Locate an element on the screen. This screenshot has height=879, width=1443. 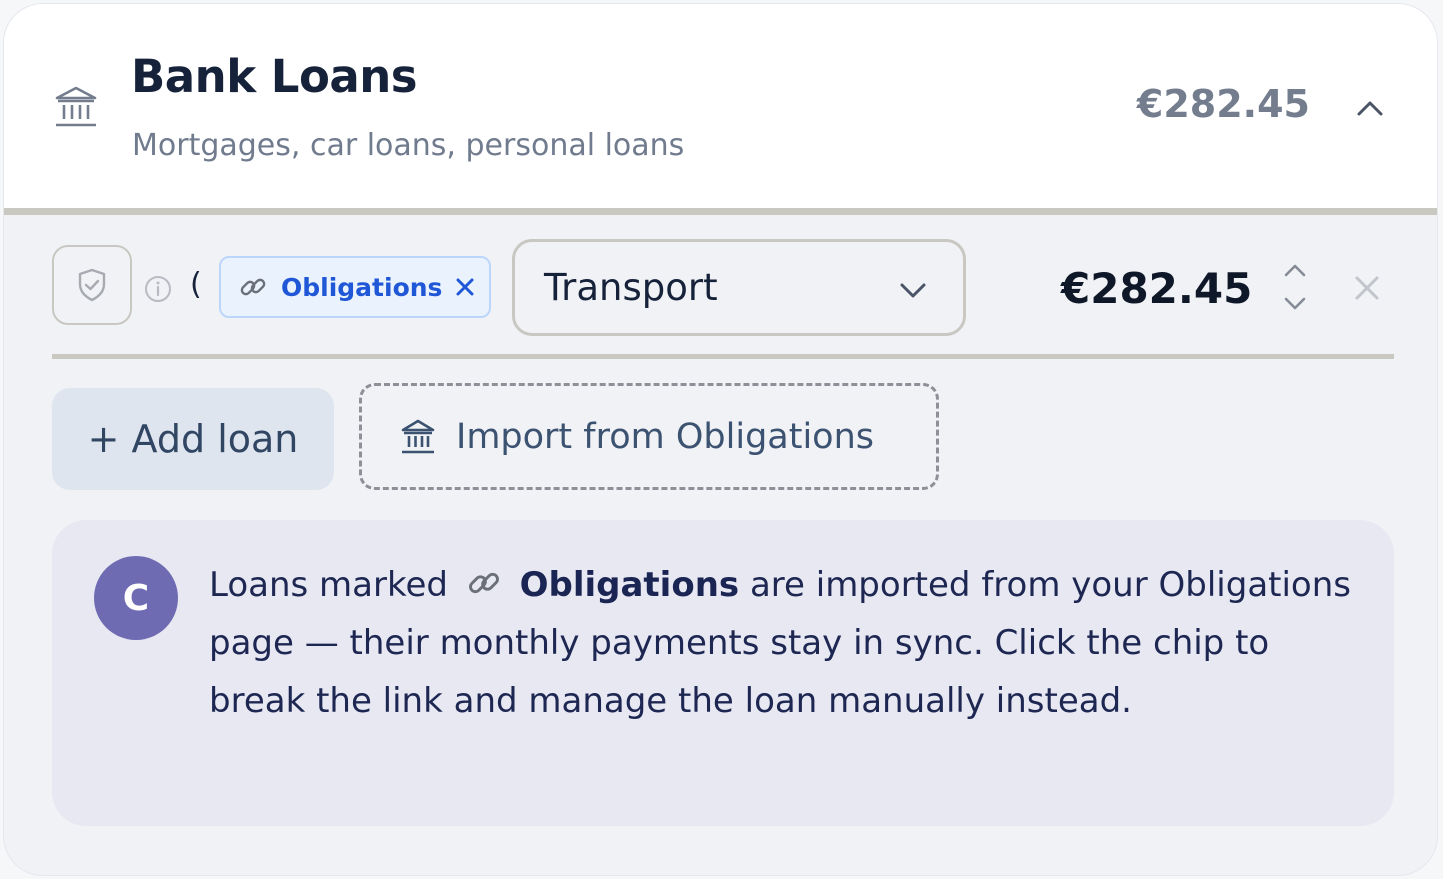
stepper-up-icon is located at coordinates (1295, 270).